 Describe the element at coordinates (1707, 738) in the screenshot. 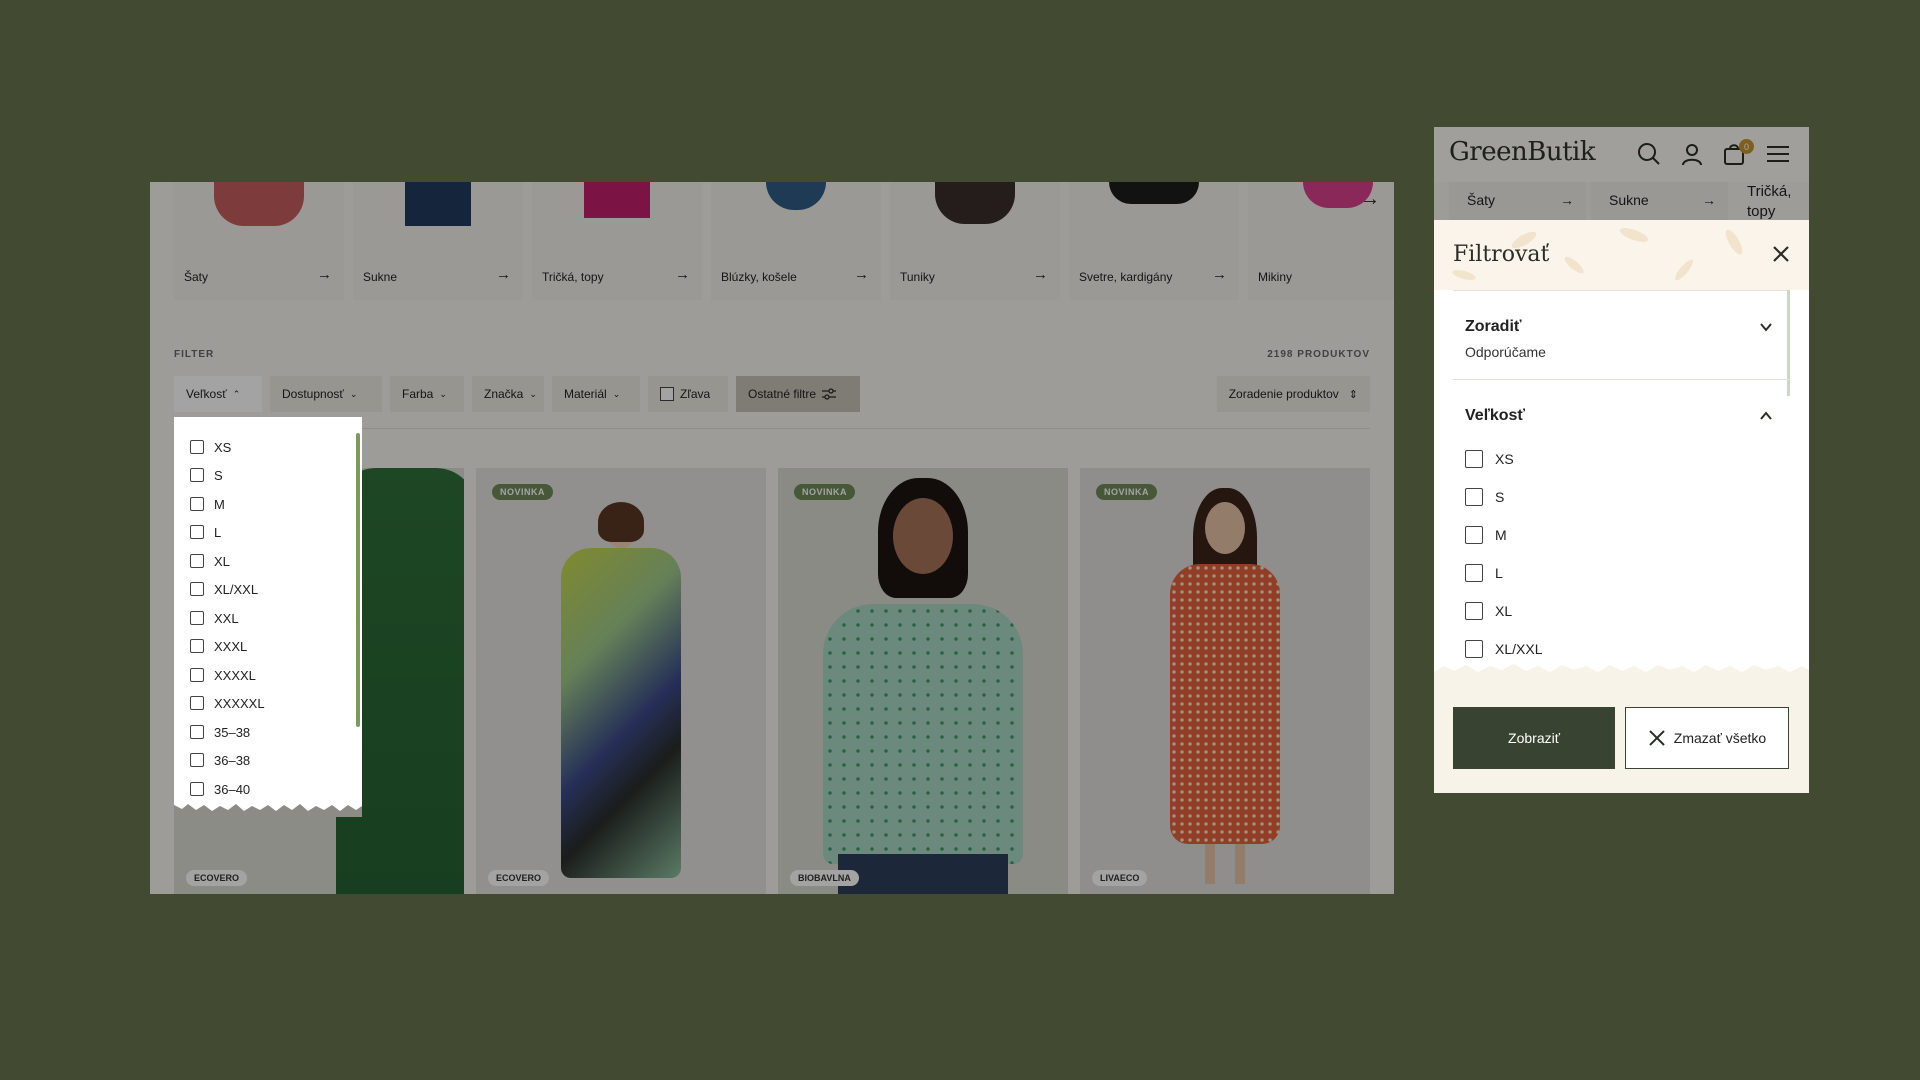

I see `clear-all-button: Zmazať všetko` at that location.